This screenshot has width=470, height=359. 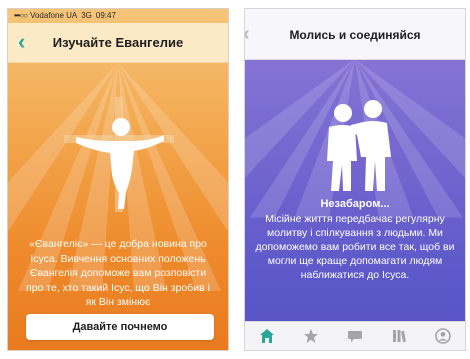 I want to click on tab-library, so click(x=399, y=336).